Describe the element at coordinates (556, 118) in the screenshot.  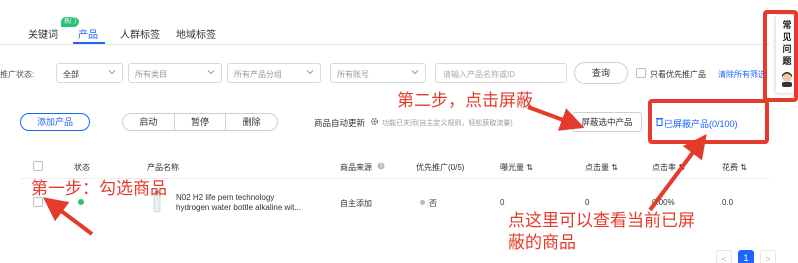
I see `arrow-to-shield-button` at that location.